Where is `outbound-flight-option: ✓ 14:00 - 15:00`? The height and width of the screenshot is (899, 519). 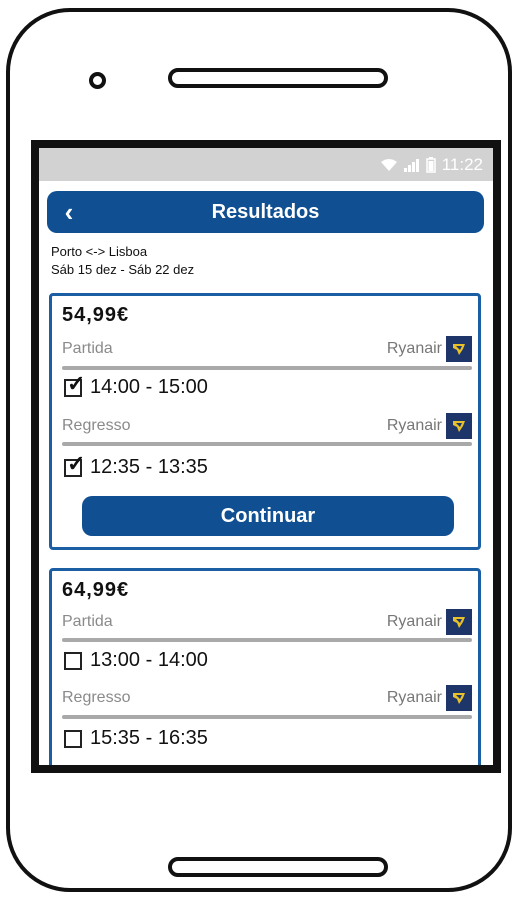
outbound-flight-option: ✓ 14:00 - 15:00 is located at coordinates (136, 385).